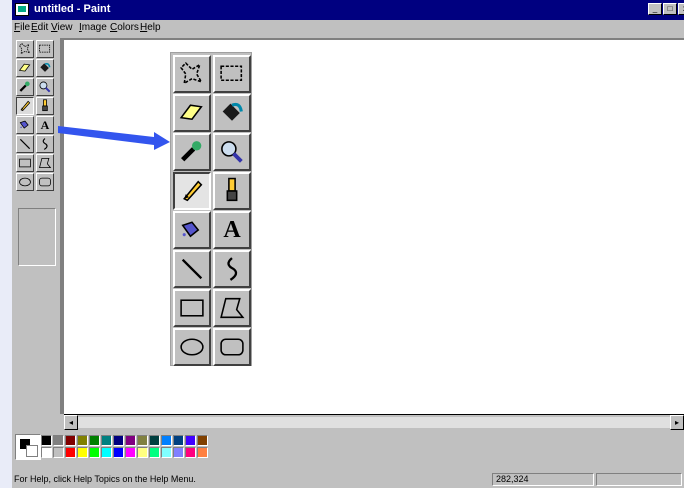 The width and height of the screenshot is (684, 488). I want to click on fill-bucket-icon, so click(232, 111).